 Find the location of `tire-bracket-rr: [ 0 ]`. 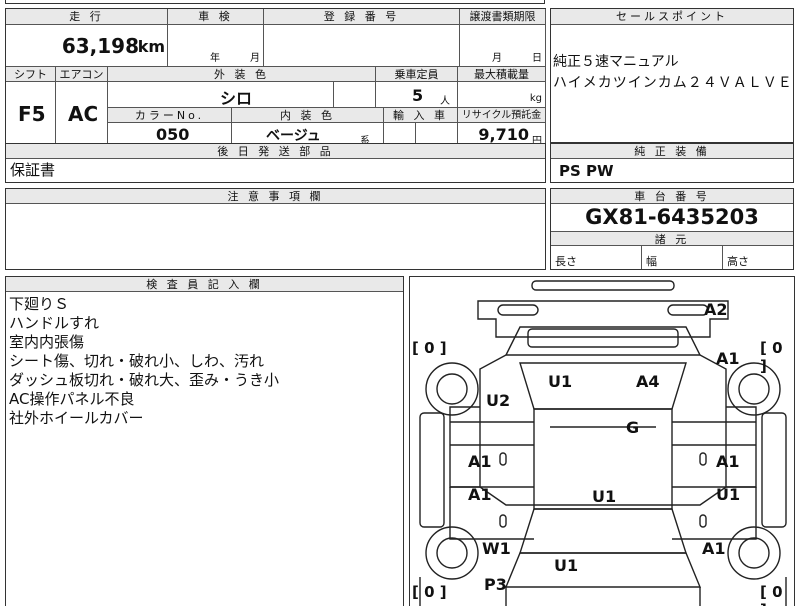

tire-bracket-rr: [ 0 ] is located at coordinates (771, 594).